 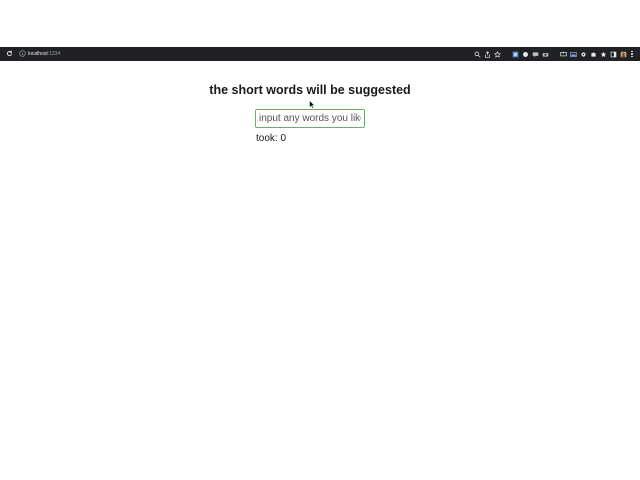 I want to click on browser-address-bar: localhost:1234, so click(x=320, y=54).